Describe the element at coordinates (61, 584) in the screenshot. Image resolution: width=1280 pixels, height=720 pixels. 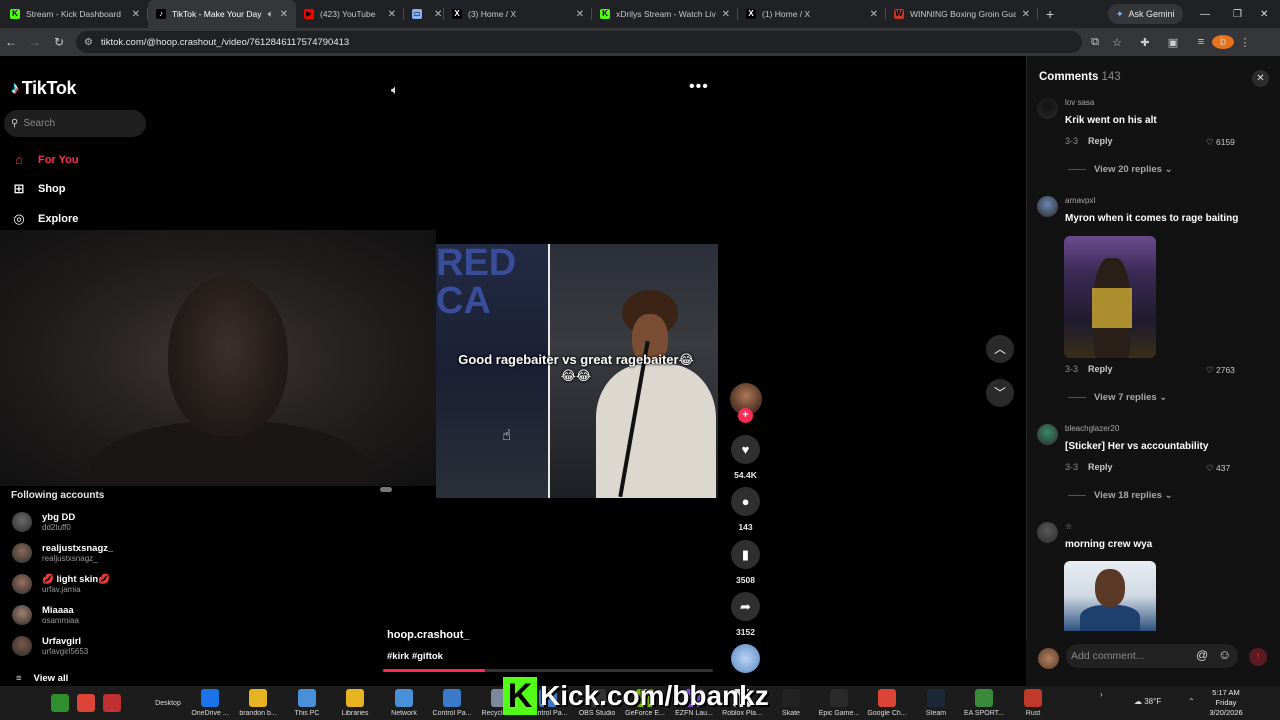
I see `following-account: 💋 light skin💋 urfav.jamia` at that location.